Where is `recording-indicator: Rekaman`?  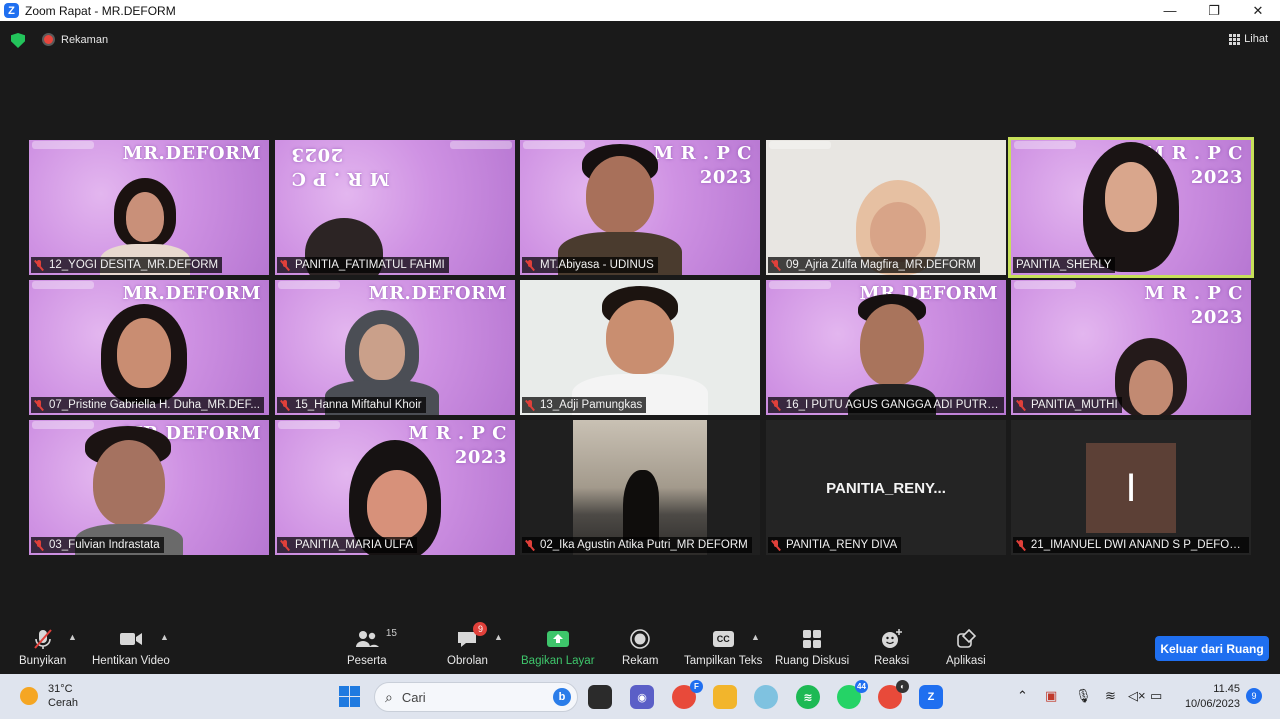 recording-indicator: Rekaman is located at coordinates (75, 39).